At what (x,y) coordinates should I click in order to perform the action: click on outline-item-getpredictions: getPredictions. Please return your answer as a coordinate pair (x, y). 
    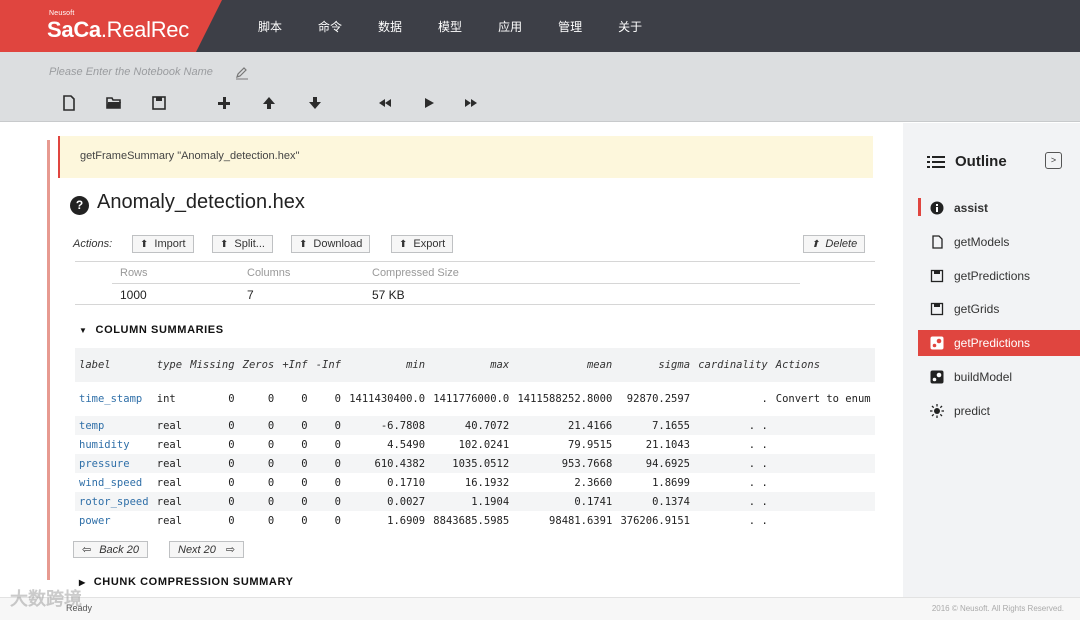
    Looking at the image, I should click on (999, 276).